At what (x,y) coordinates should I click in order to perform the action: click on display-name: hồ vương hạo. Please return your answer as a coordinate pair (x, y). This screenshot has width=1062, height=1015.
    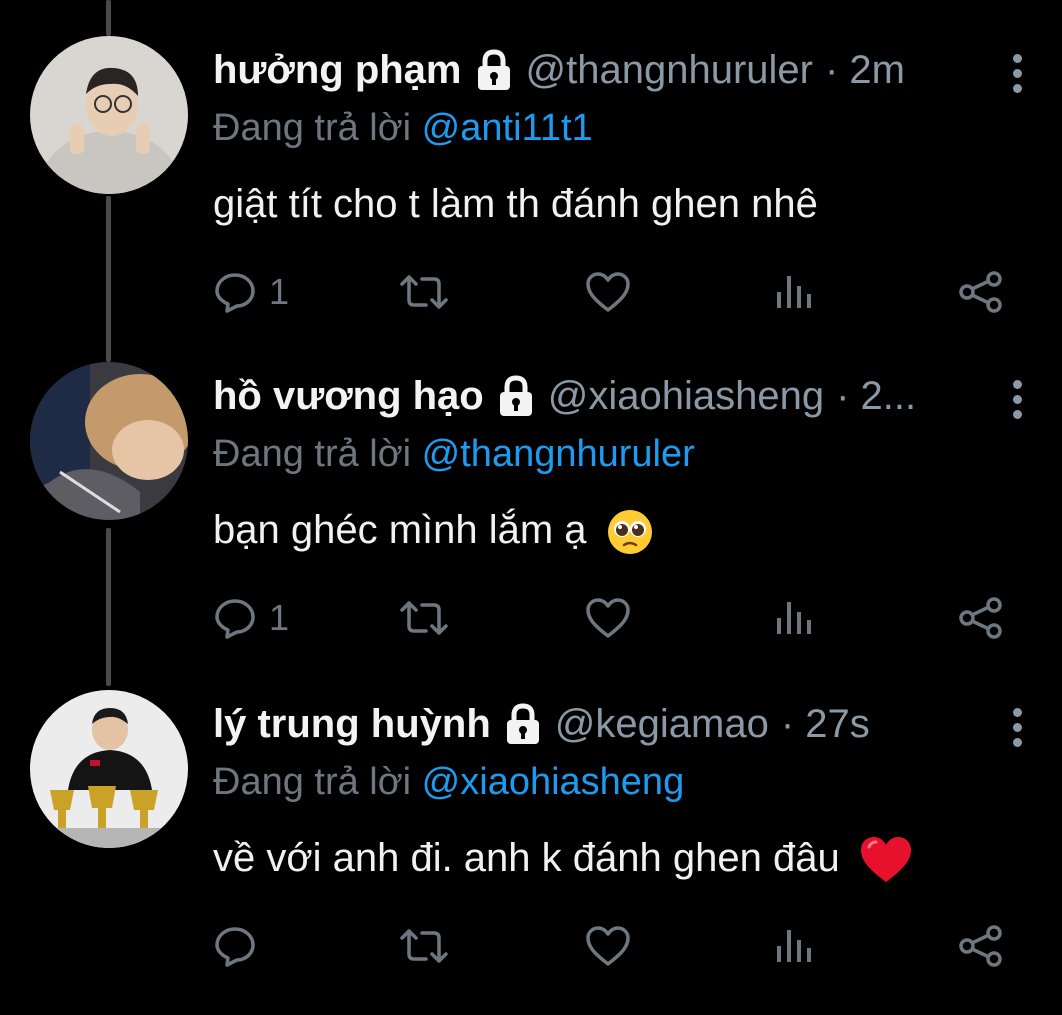
    Looking at the image, I should click on (348, 396).